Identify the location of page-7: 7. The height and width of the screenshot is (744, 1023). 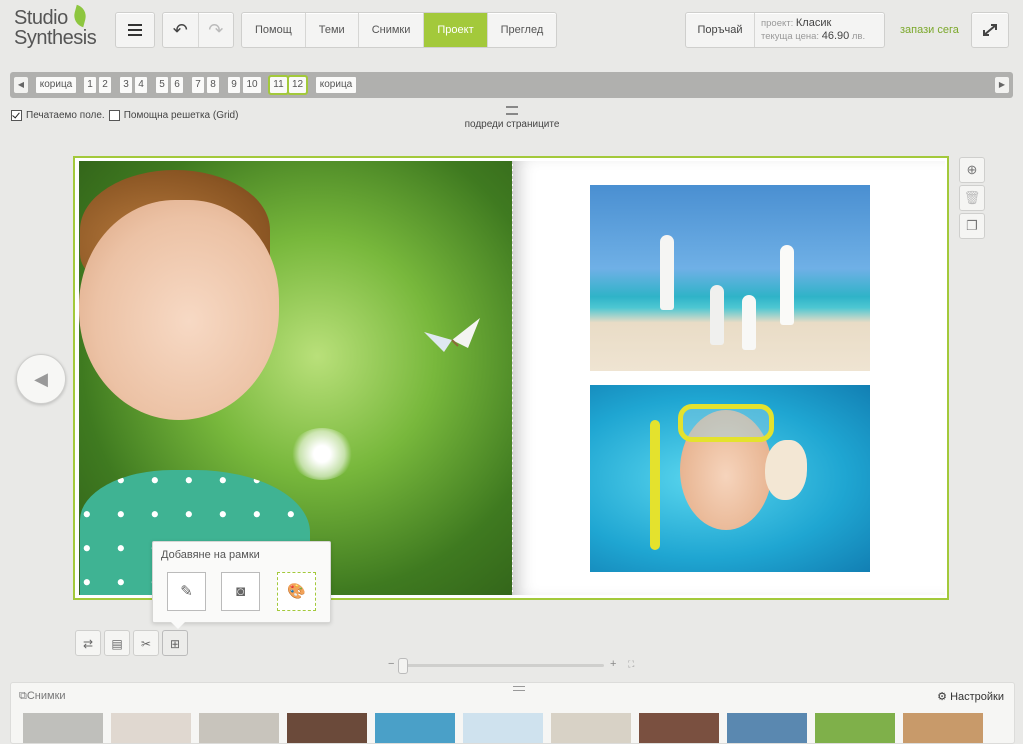
(198, 85).